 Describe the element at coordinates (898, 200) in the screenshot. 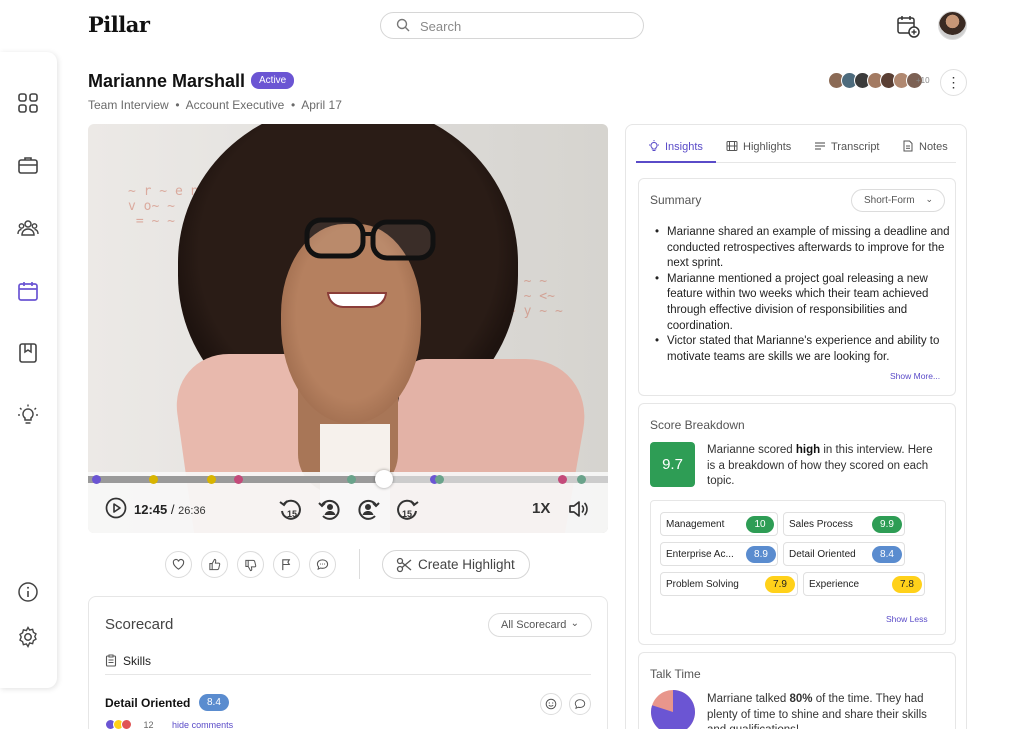

I see `summary-format-dropdown: Short-Form ⌄` at that location.